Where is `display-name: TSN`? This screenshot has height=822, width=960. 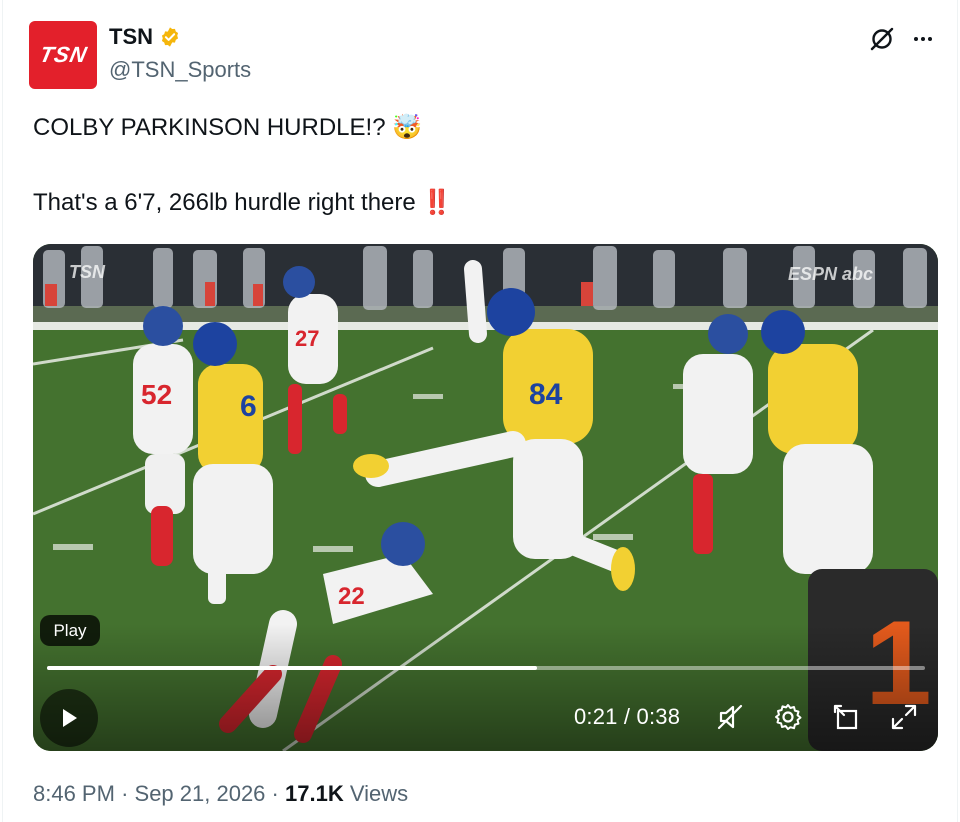
display-name: TSN is located at coordinates (131, 37).